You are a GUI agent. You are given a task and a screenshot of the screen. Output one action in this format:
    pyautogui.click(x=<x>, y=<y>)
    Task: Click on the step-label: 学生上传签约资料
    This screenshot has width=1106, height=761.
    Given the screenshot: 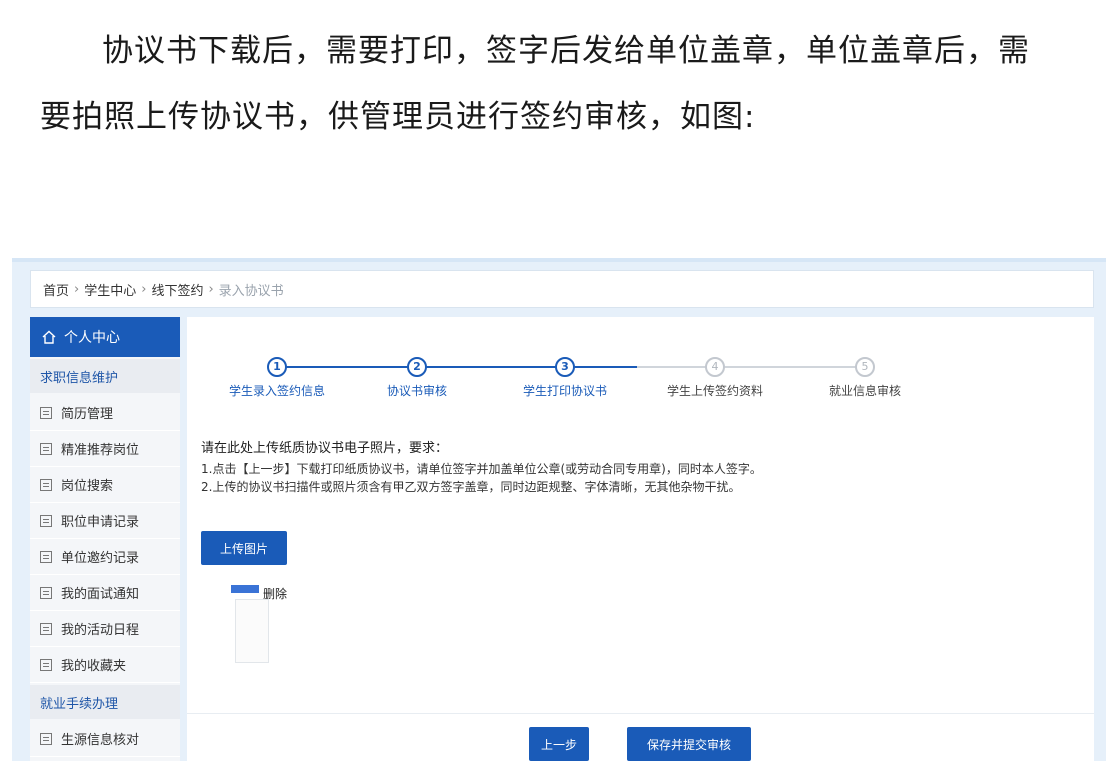 What is the action you would take?
    pyautogui.click(x=714, y=391)
    